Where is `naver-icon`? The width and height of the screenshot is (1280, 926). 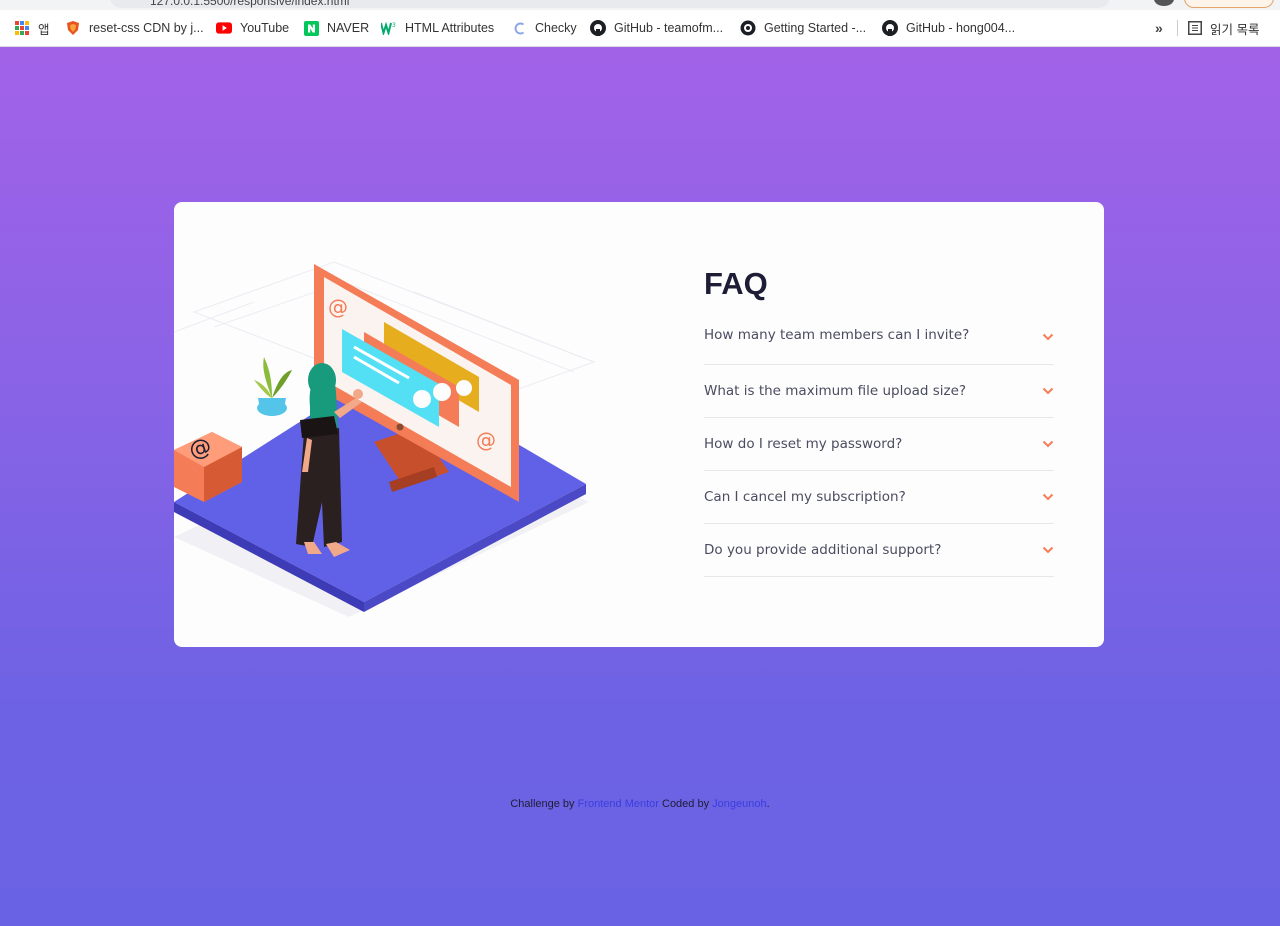 naver-icon is located at coordinates (311, 28).